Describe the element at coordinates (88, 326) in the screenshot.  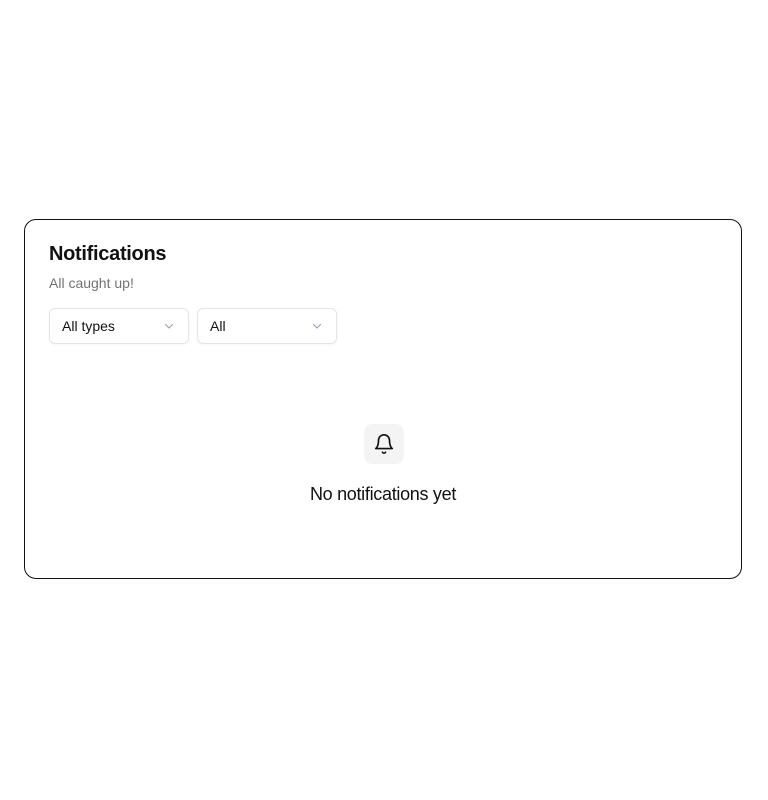
I see `type-filter-value: All types` at that location.